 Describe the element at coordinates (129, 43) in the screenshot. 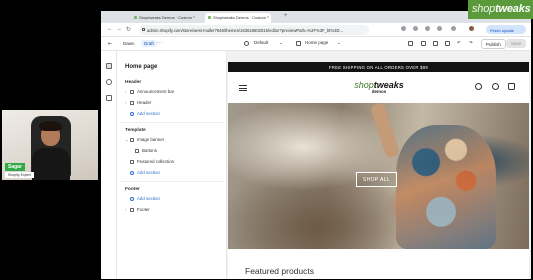

I see `theme-name: Dawn` at that location.